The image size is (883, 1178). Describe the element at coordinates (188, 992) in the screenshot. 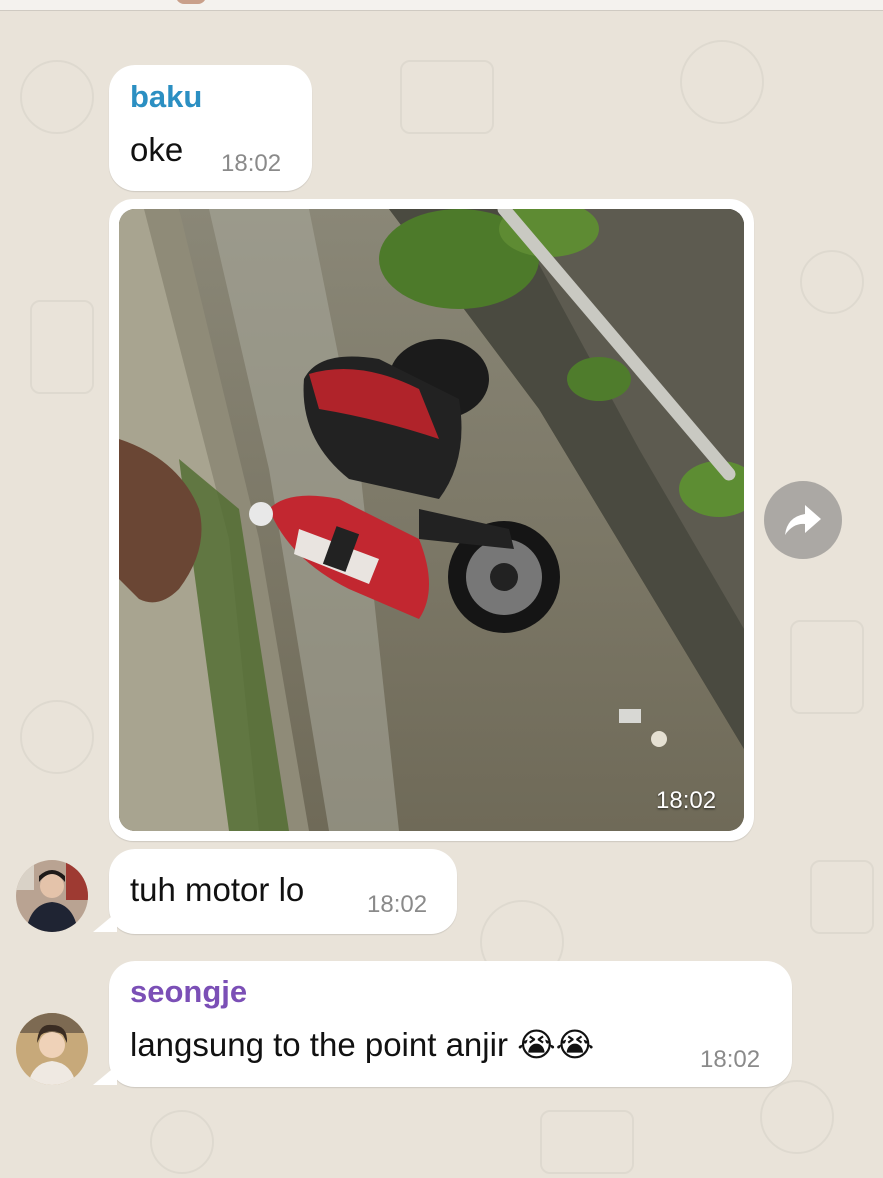

I see `sender-name-seongje: seongje` at that location.